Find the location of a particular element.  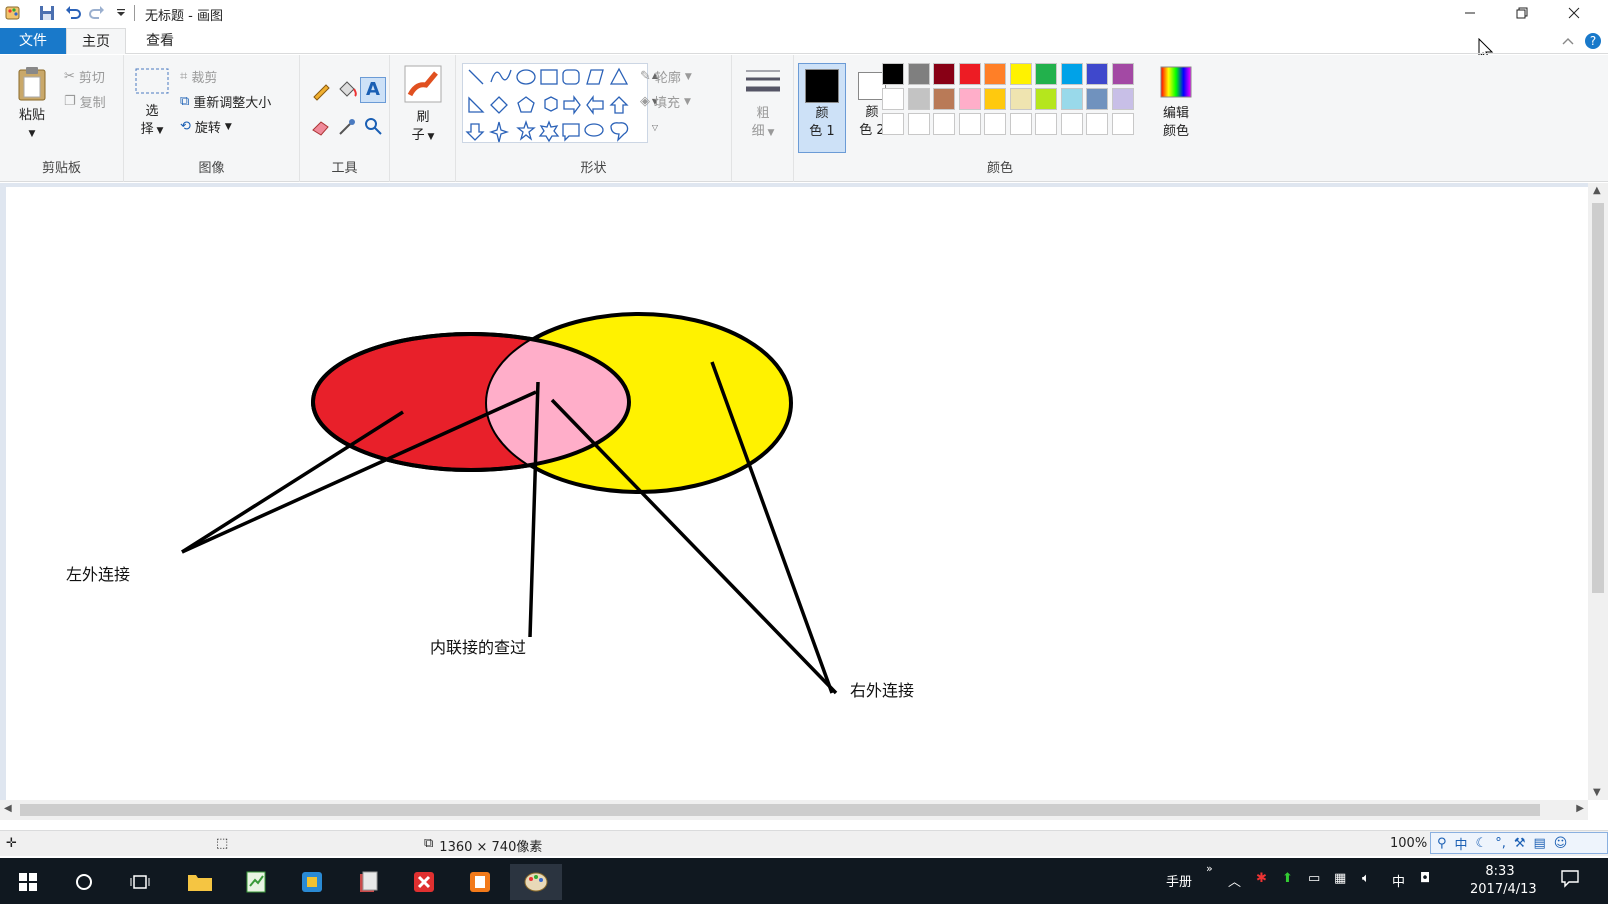

resize-button: ⧉ 重新调整大小 is located at coordinates (225, 101).